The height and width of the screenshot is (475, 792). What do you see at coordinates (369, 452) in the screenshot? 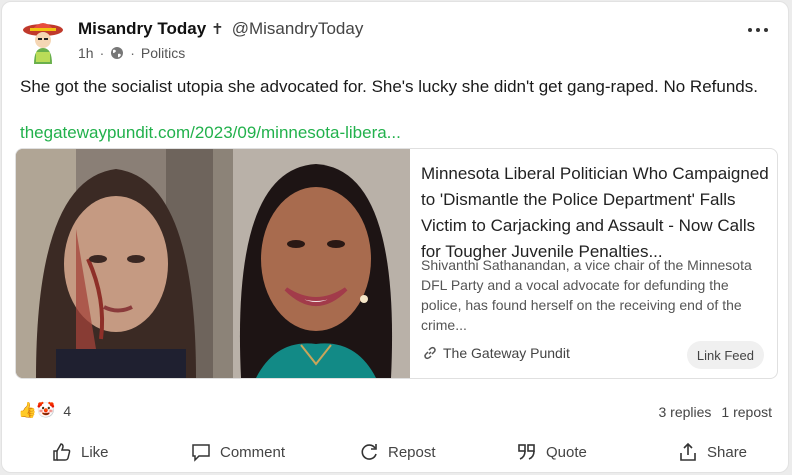
I see `repost-icon` at bounding box center [369, 452].